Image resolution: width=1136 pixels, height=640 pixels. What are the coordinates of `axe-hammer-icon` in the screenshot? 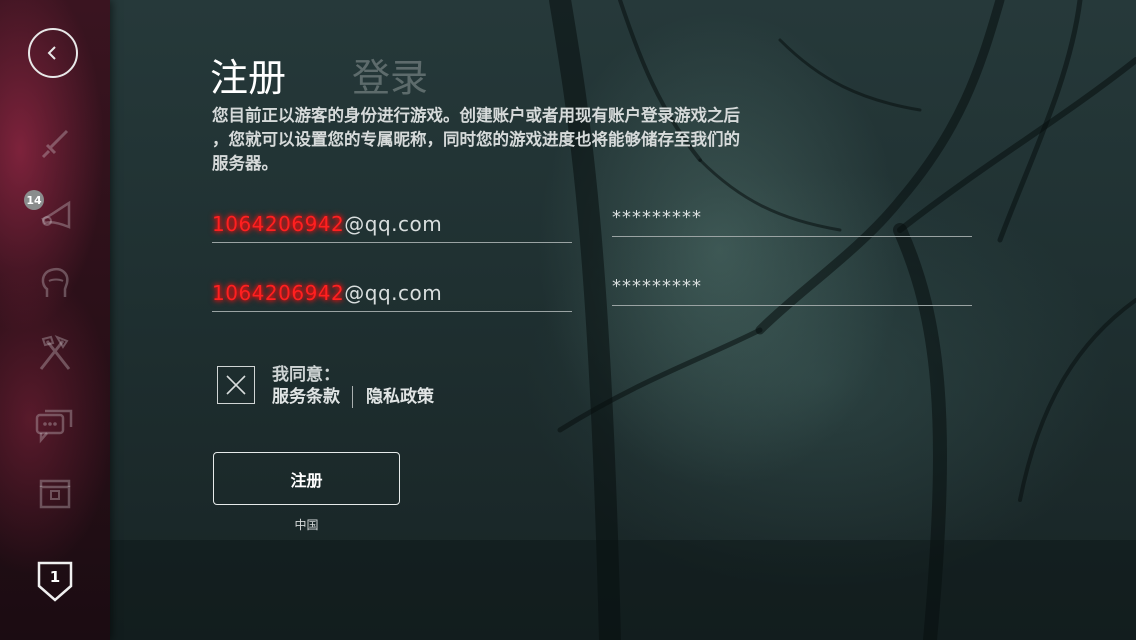 It's located at (55, 352).